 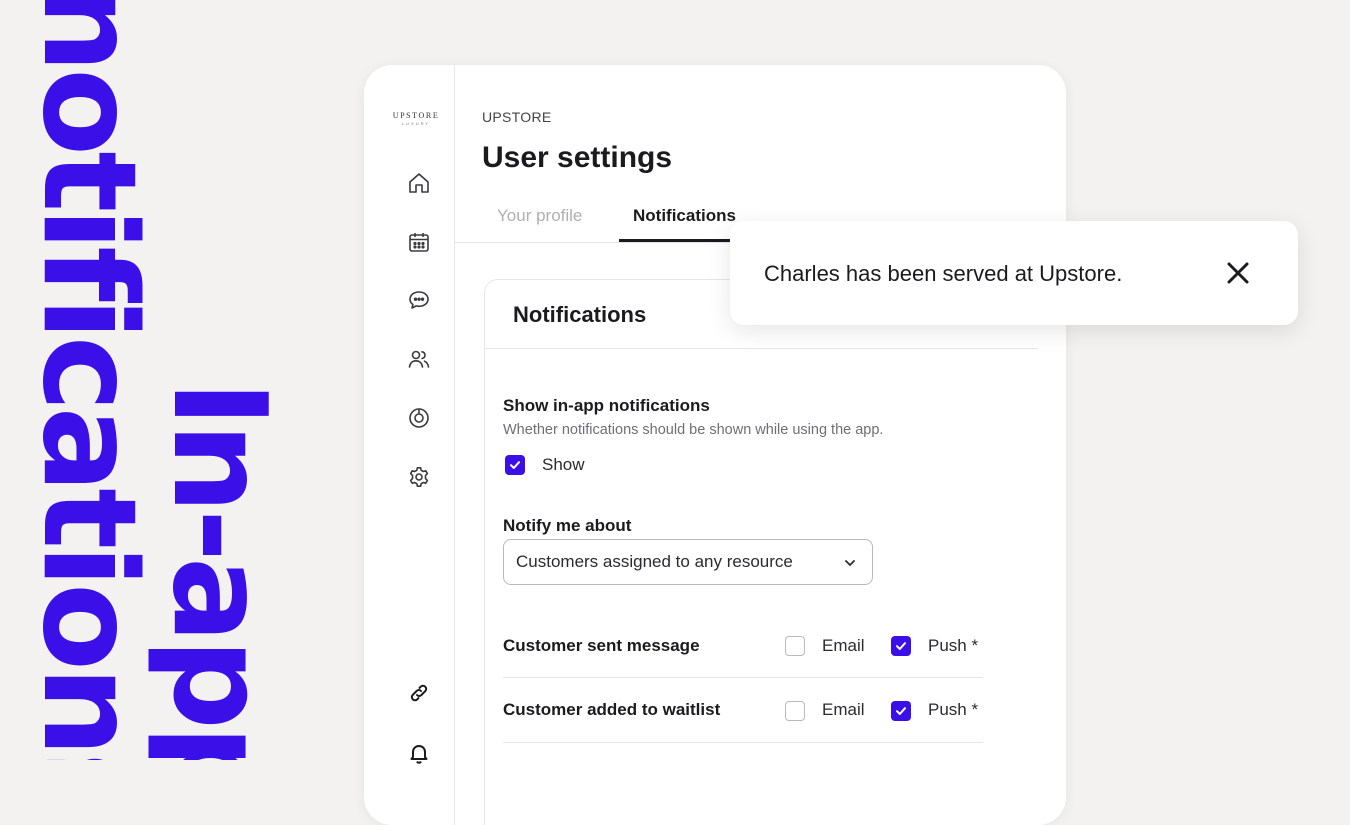 I want to click on sidebar-item-users, so click(x=419, y=359).